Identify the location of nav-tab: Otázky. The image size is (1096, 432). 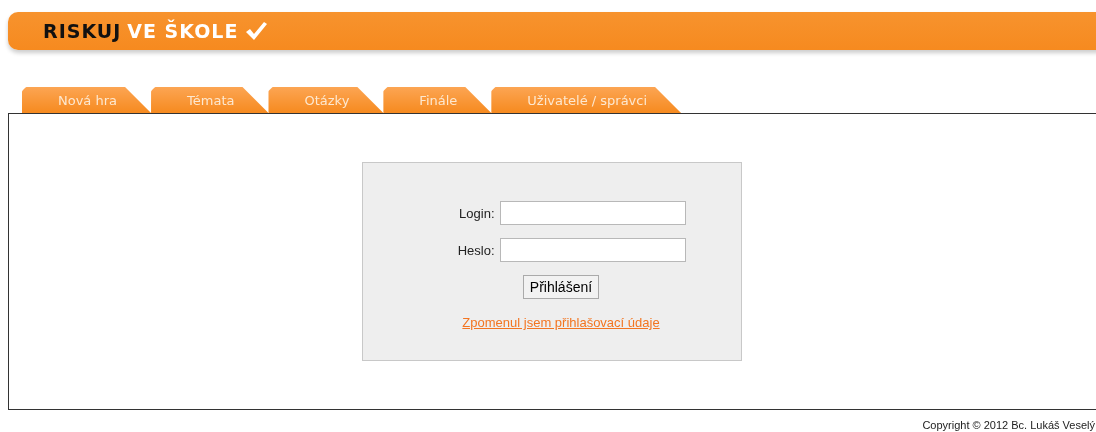
(326, 100).